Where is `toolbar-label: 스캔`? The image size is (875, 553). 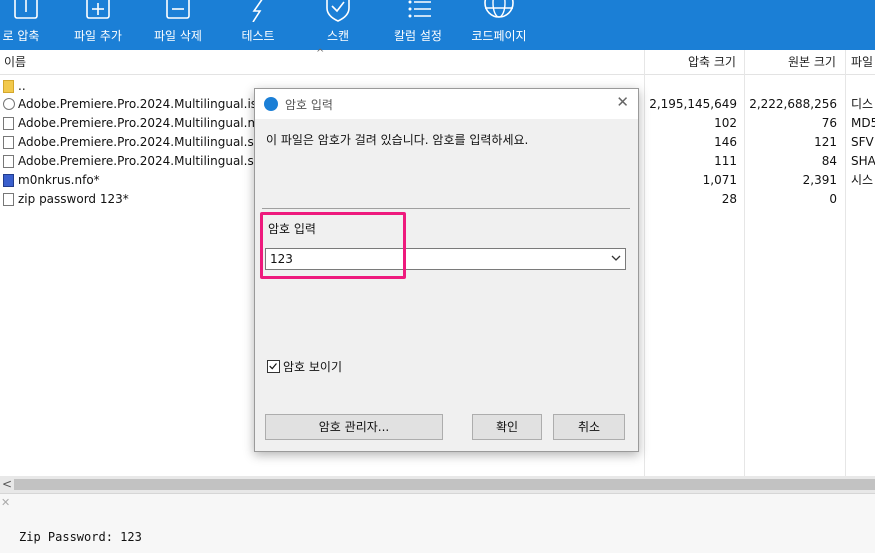 toolbar-label: 스캔 is located at coordinates (338, 36).